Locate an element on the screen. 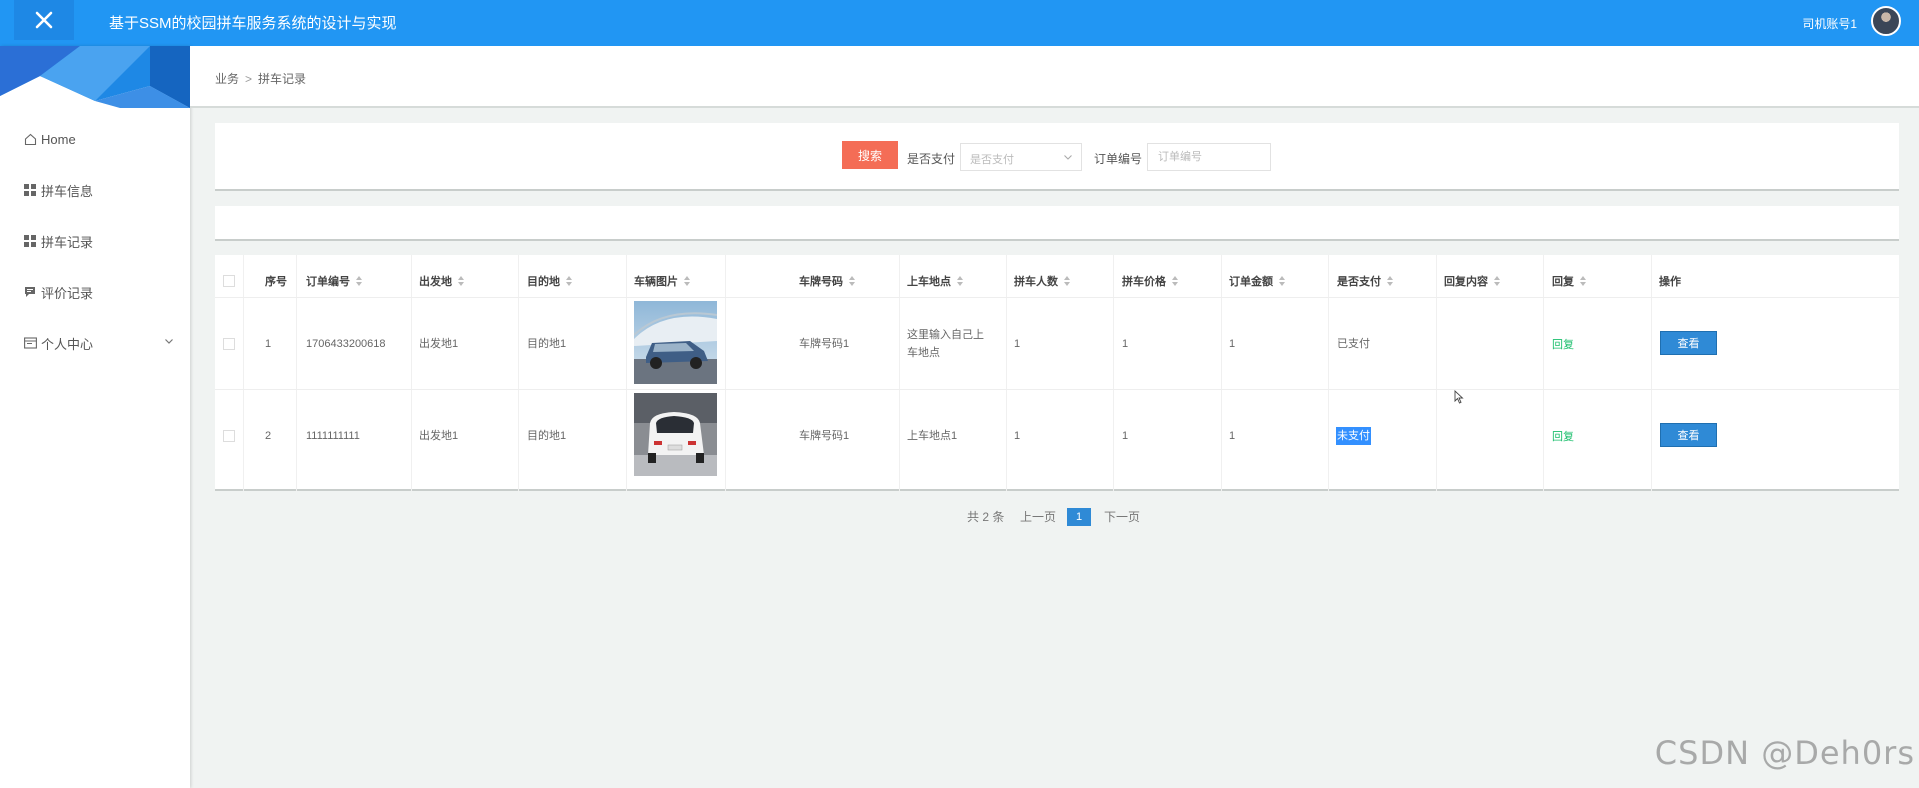 This screenshot has height=788, width=1919. search-panel: 搜索 是否支付 是否支付 订单编号 is located at coordinates (1057, 157).